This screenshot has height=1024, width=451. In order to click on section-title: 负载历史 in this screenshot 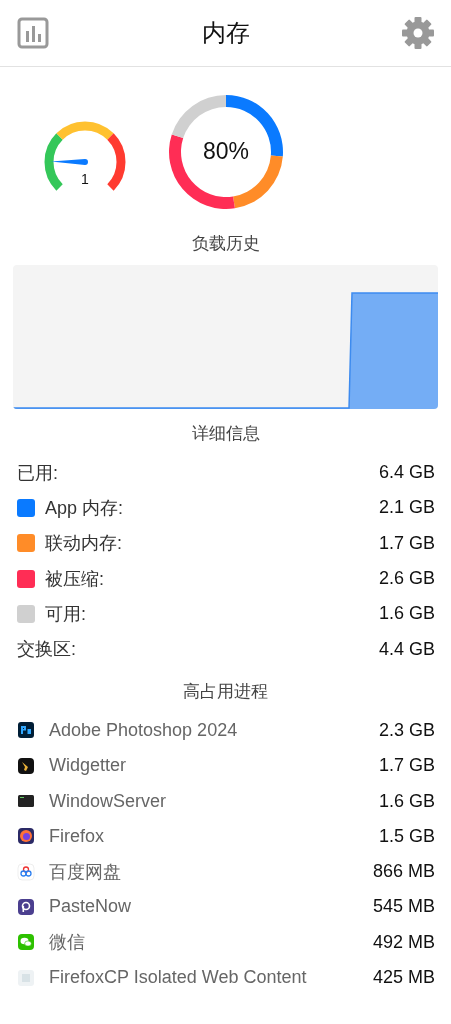, I will do `click(225, 244)`.